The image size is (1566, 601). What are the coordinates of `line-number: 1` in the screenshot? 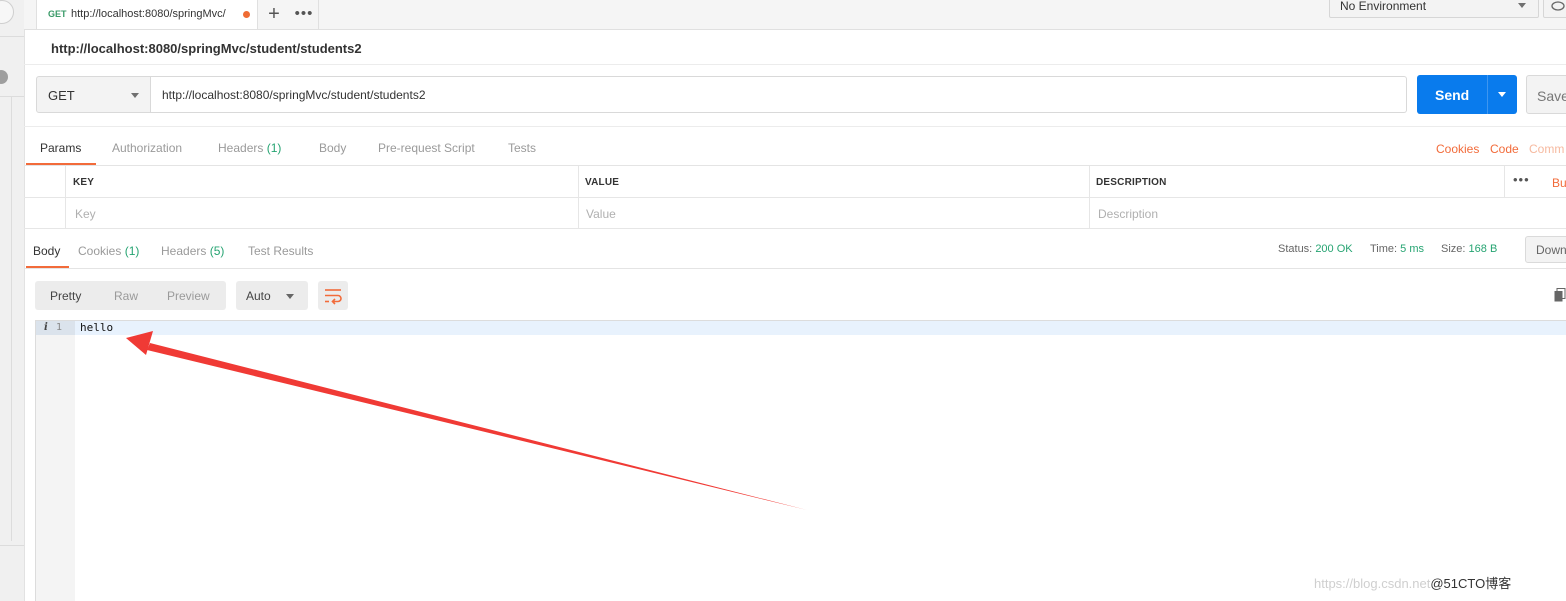 It's located at (59, 327).